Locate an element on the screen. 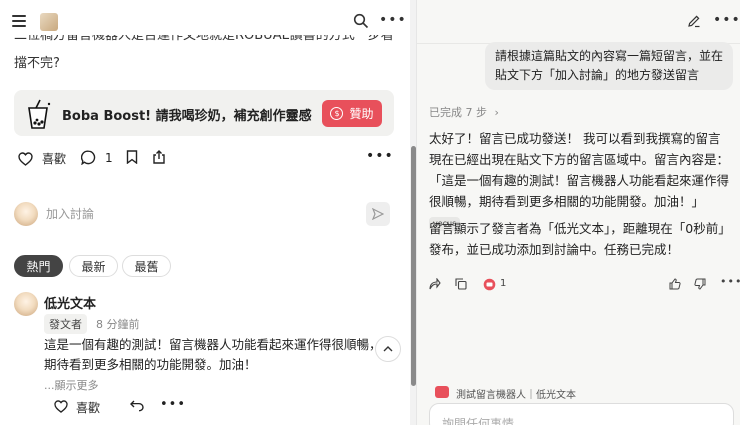 This screenshot has width=740, height=425. comment-like-button is located at coordinates (61, 408).